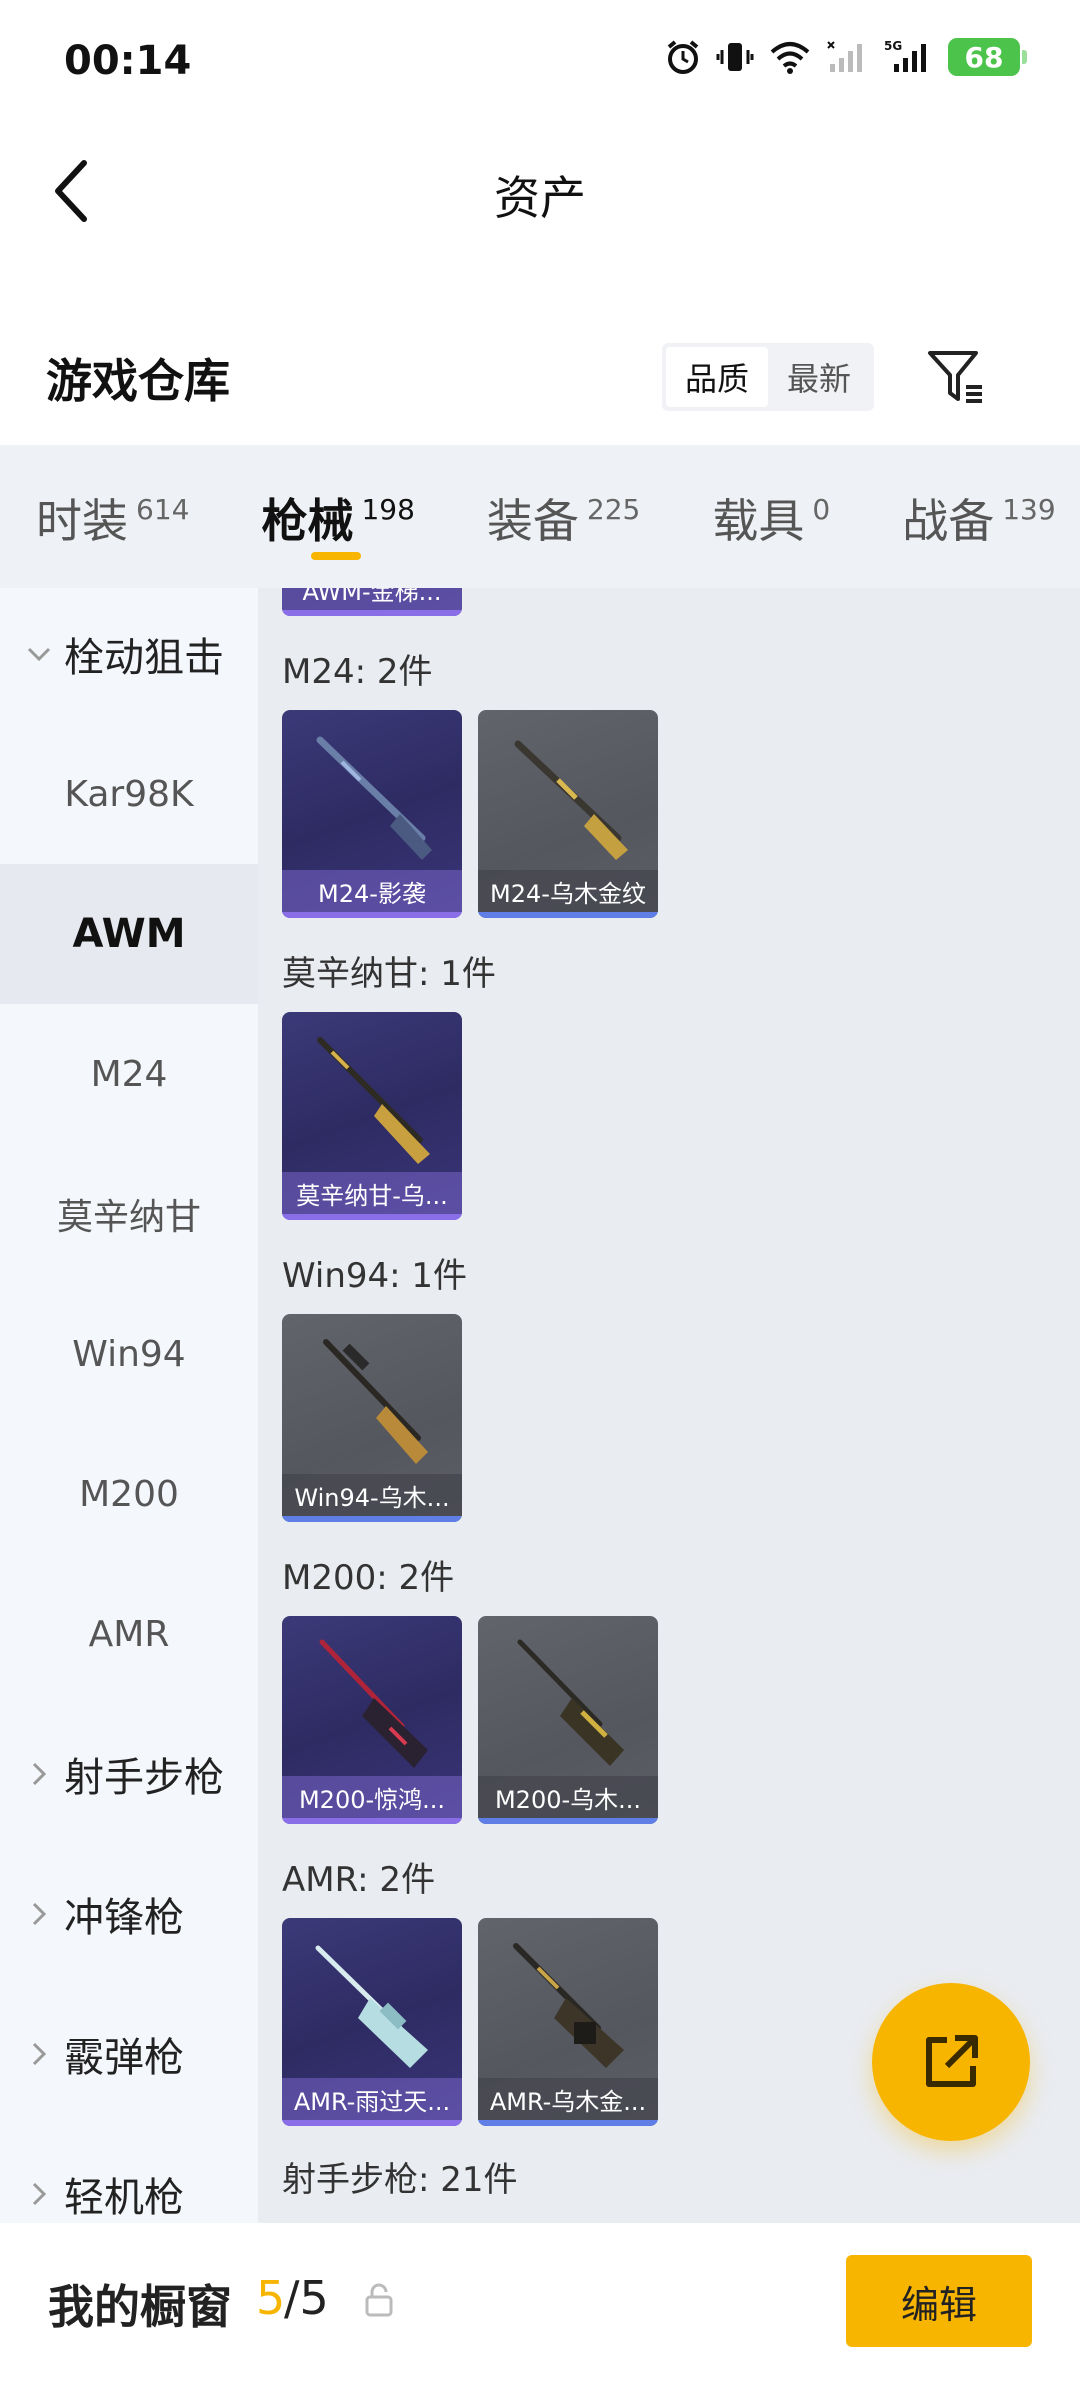 The image size is (1080, 2382). I want to click on tab-fashion: 时装 614, so click(112, 516).